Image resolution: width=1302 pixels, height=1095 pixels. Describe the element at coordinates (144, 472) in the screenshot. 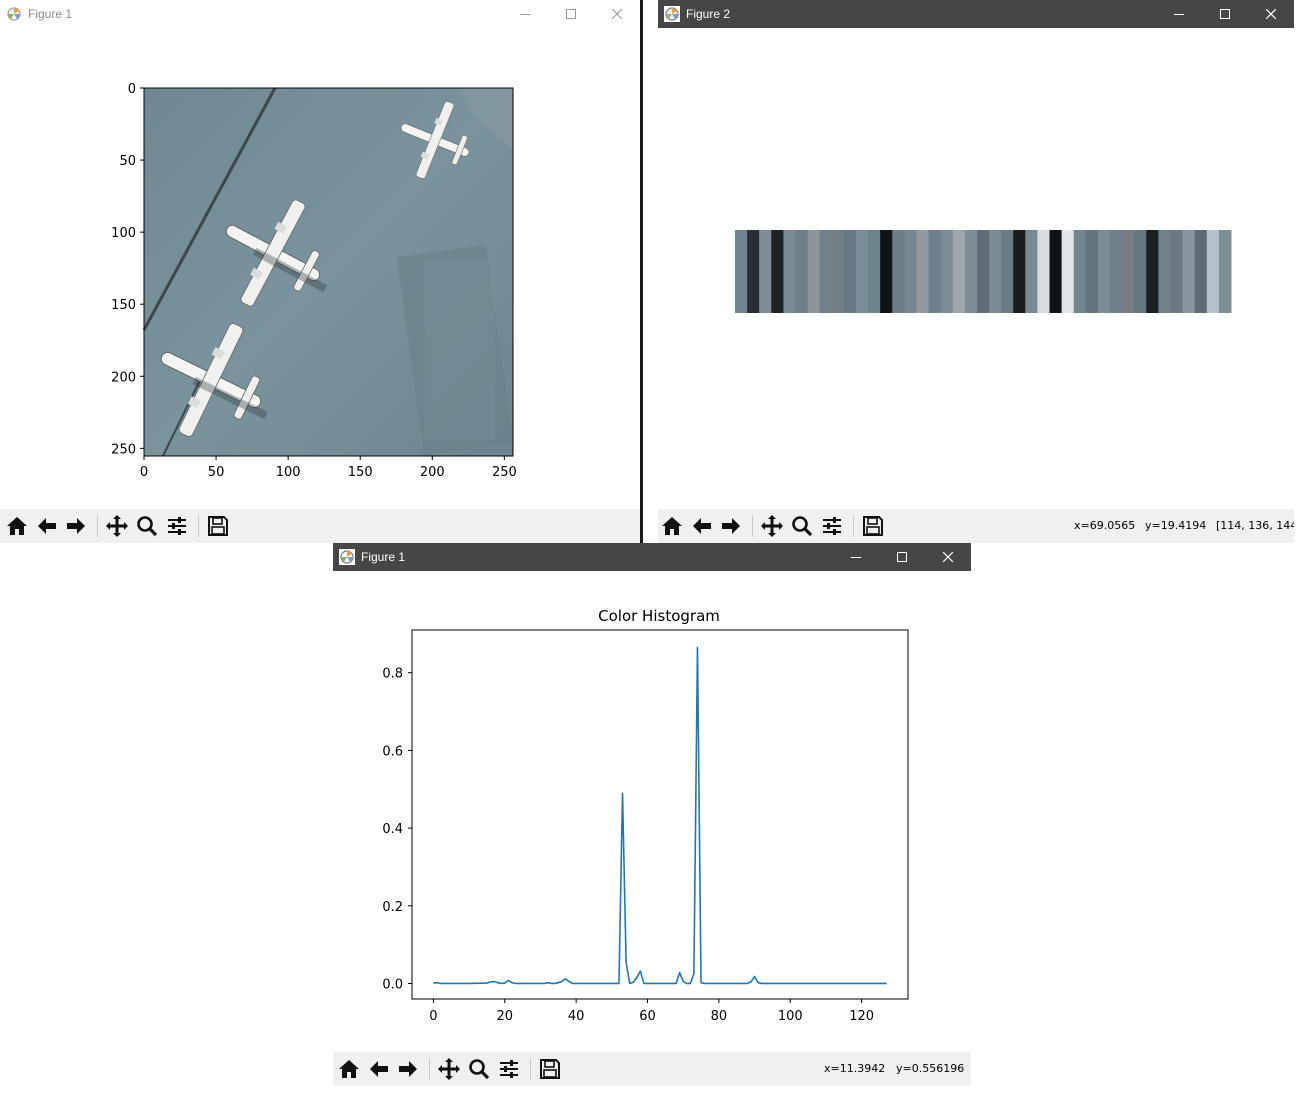

I see `x-tick-label: 0` at that location.